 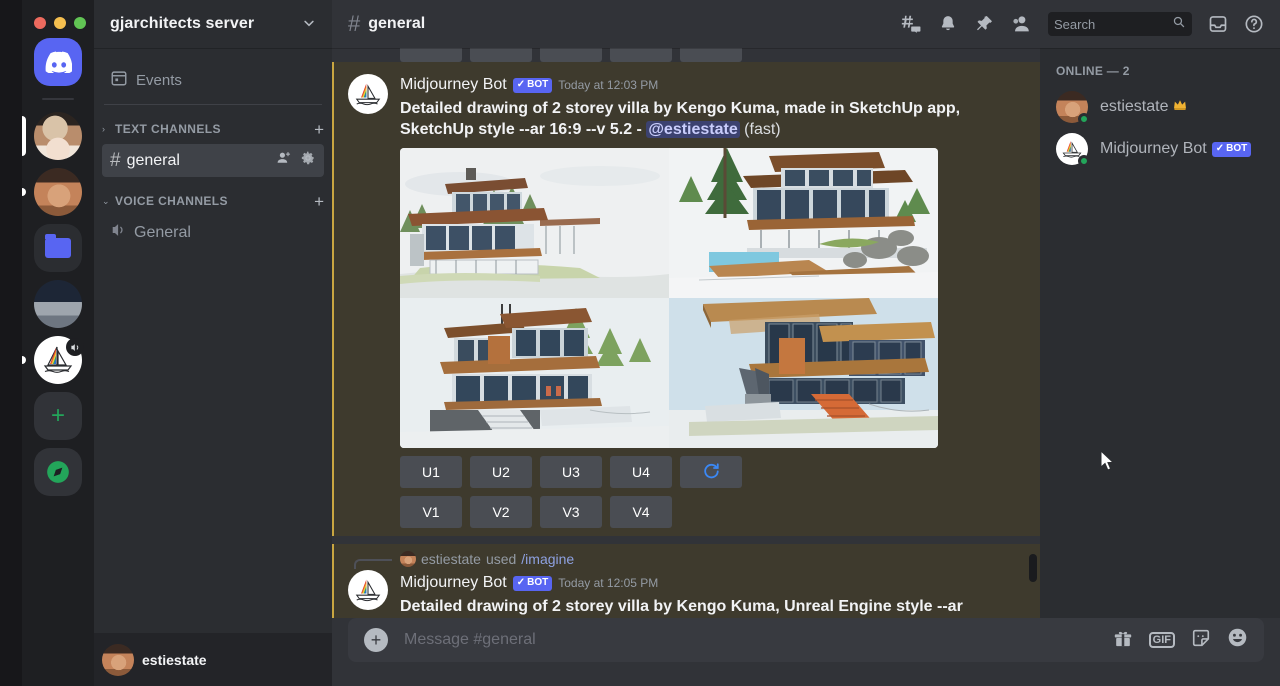 I want to click on server-folder-icon, so click(x=58, y=248).